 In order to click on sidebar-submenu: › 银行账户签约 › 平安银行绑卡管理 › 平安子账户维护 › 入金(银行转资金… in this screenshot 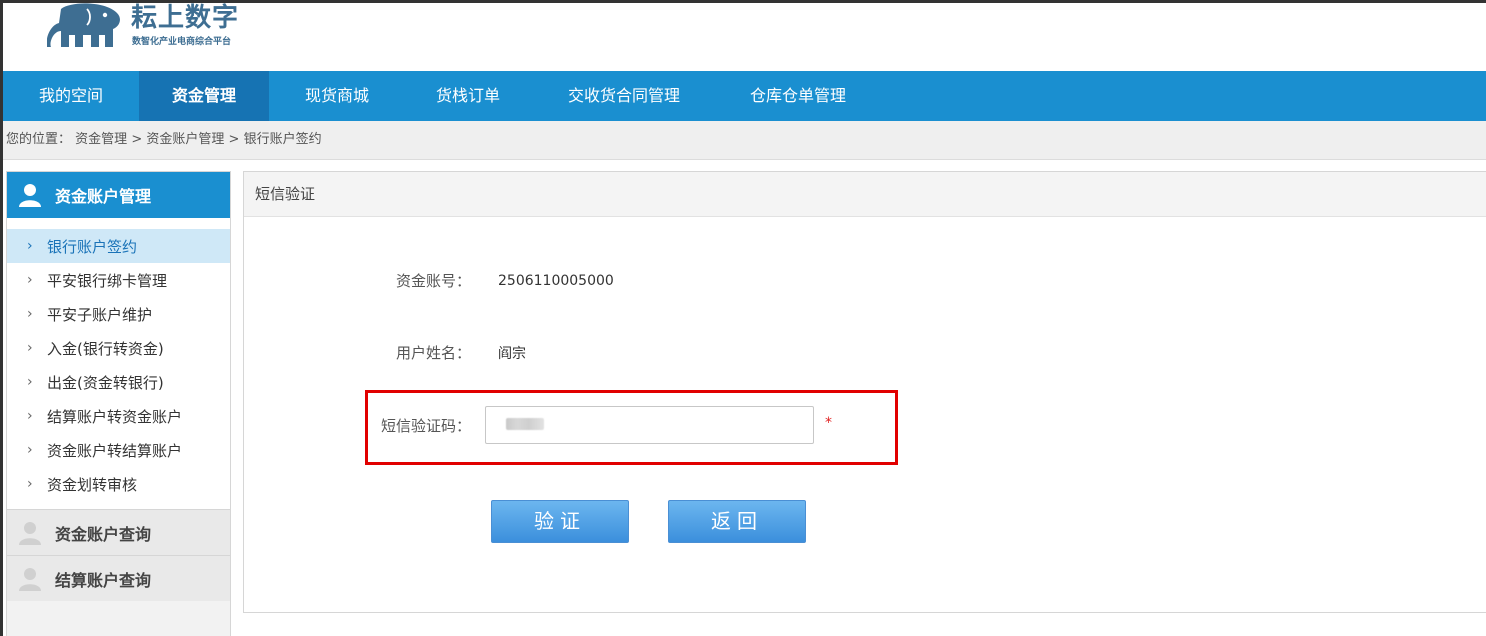, I will do `click(118, 363)`.